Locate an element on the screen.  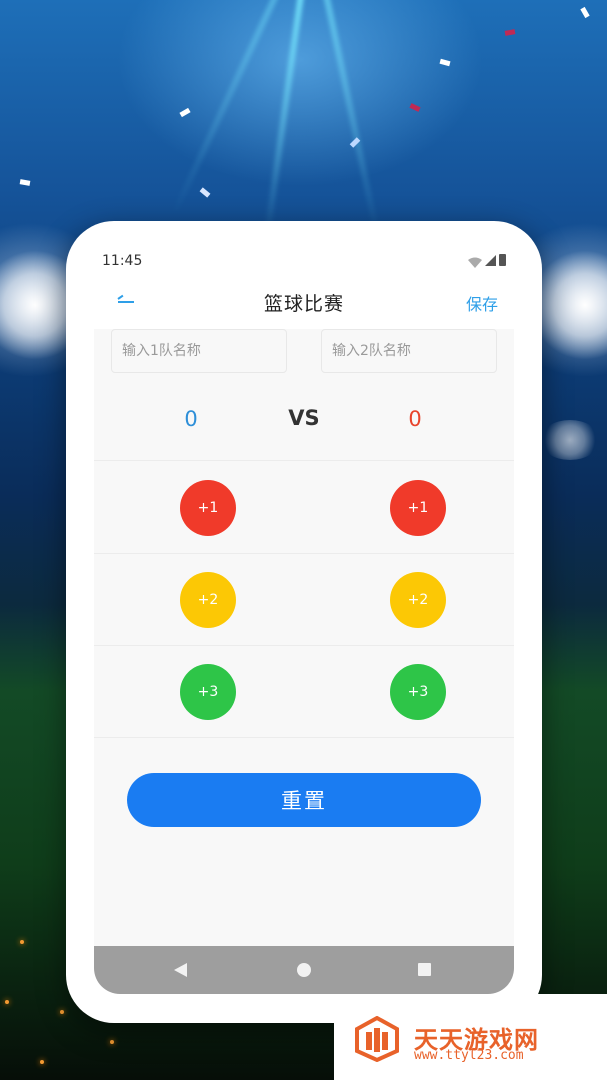
app-bar: 篮球比赛 保存 is located at coordinates (304, 304).